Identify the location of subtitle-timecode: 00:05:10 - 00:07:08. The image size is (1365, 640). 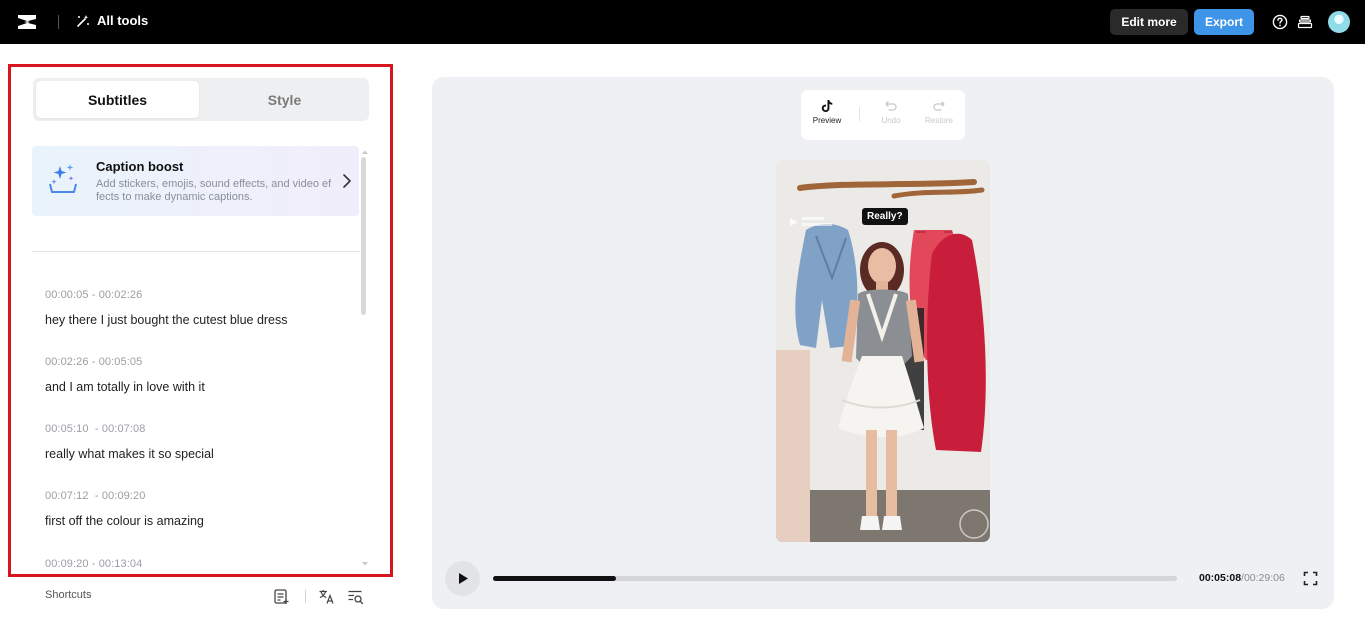
(129, 429).